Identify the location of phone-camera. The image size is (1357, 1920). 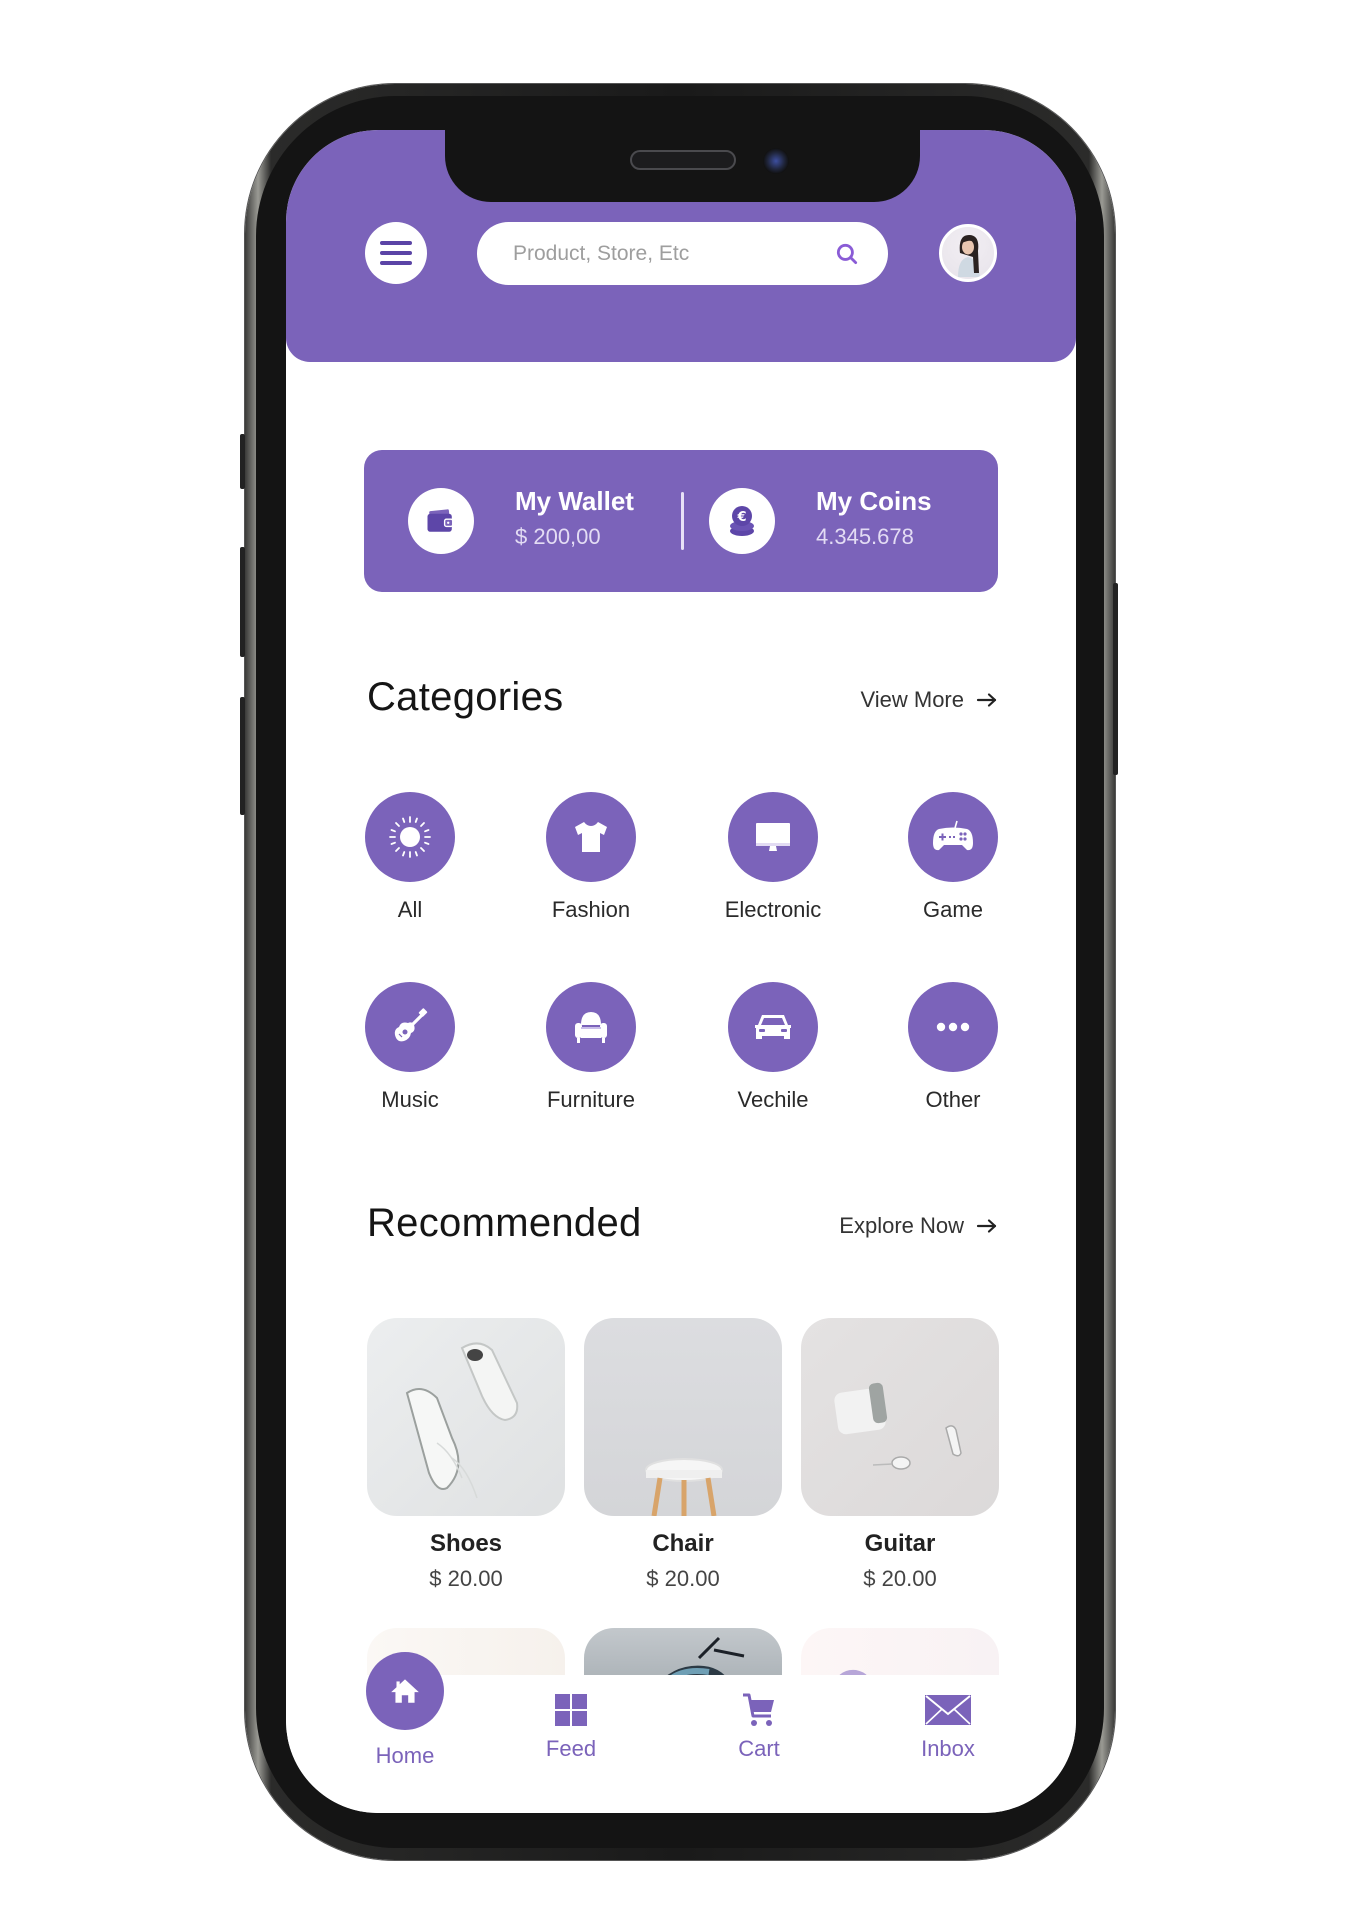
(776, 161).